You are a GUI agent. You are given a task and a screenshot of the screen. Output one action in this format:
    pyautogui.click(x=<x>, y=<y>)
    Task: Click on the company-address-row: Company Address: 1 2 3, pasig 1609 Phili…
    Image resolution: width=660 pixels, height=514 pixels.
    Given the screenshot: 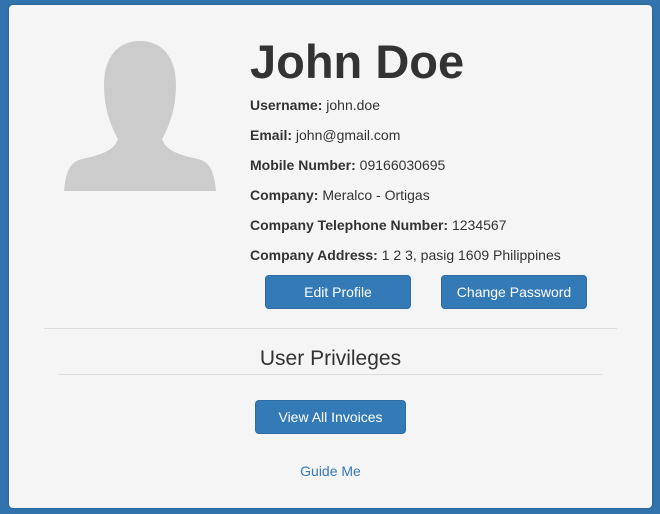 What is the action you would take?
    pyautogui.click(x=445, y=262)
    